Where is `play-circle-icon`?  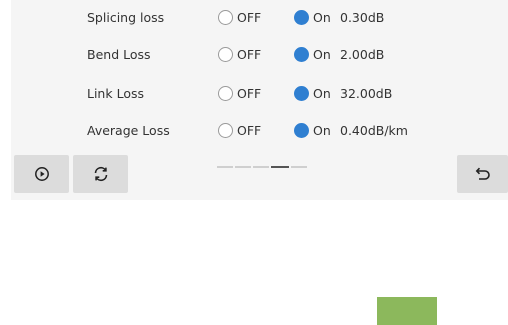 play-circle-icon is located at coordinates (41, 174).